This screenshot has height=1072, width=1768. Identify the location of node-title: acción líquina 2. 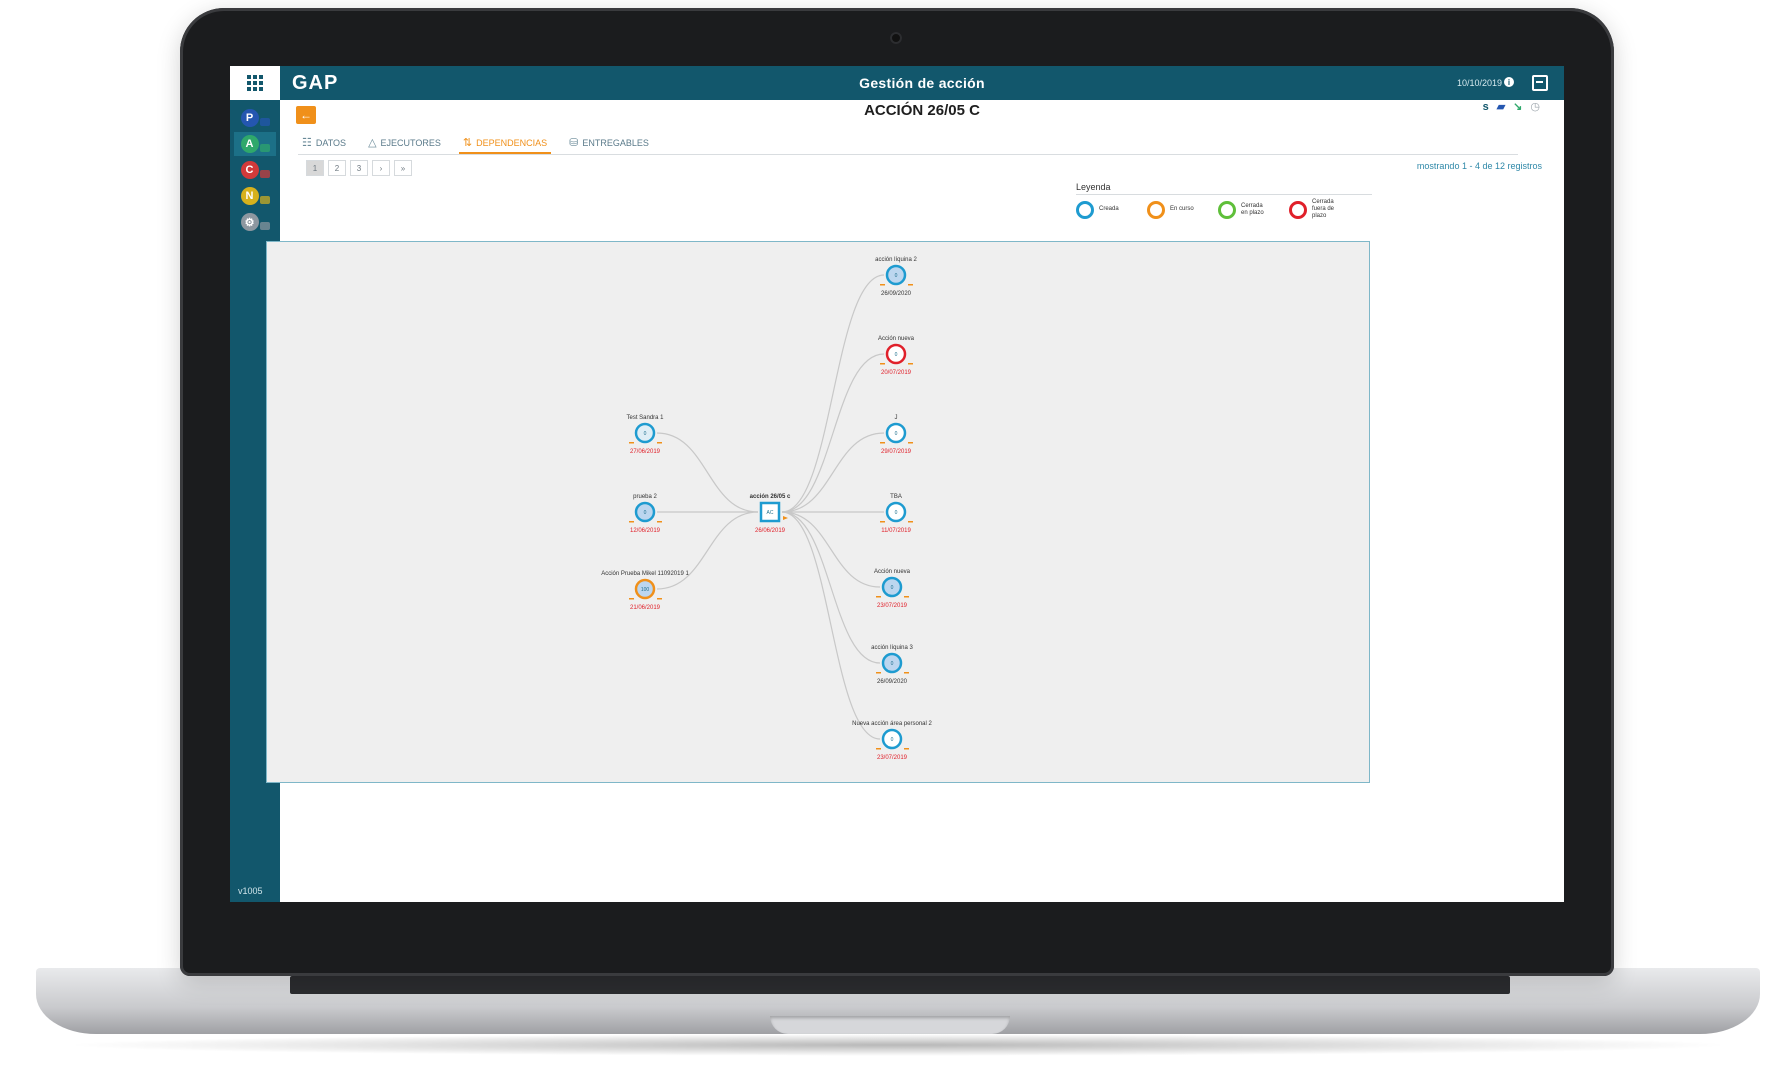
(896, 260).